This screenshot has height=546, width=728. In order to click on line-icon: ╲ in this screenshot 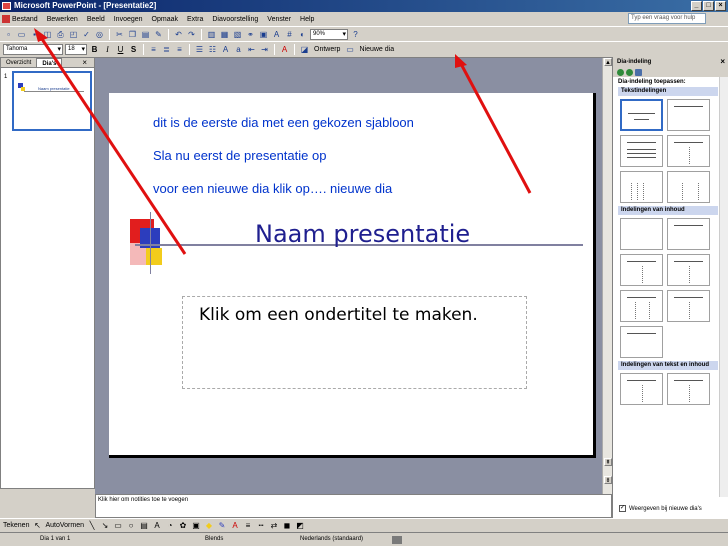, I will do `click(92, 526)`.